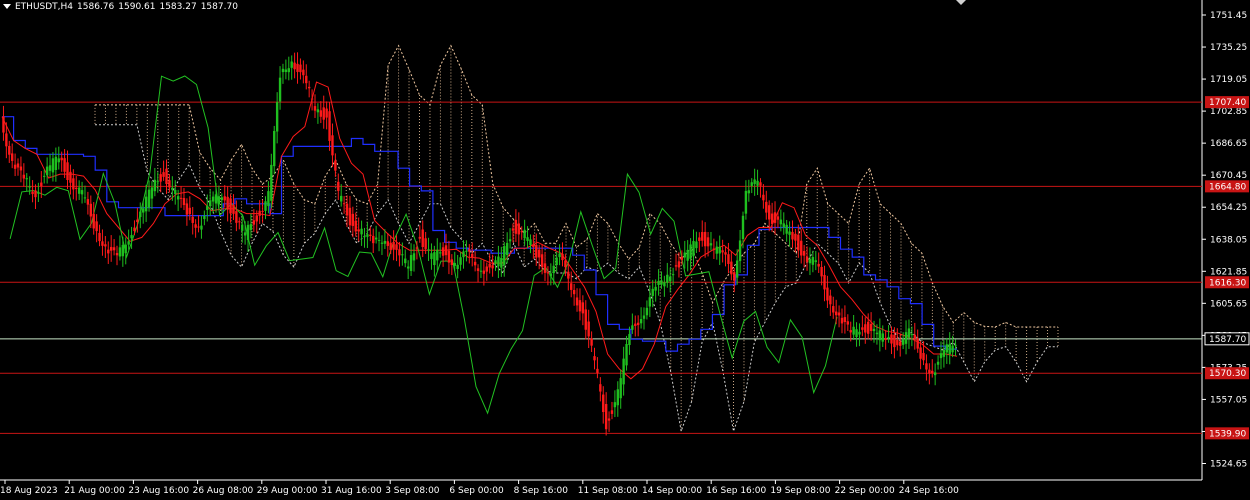 The image size is (1250, 500). I want to click on x-tick-label: 19 Sep 08:00, so click(800, 491).